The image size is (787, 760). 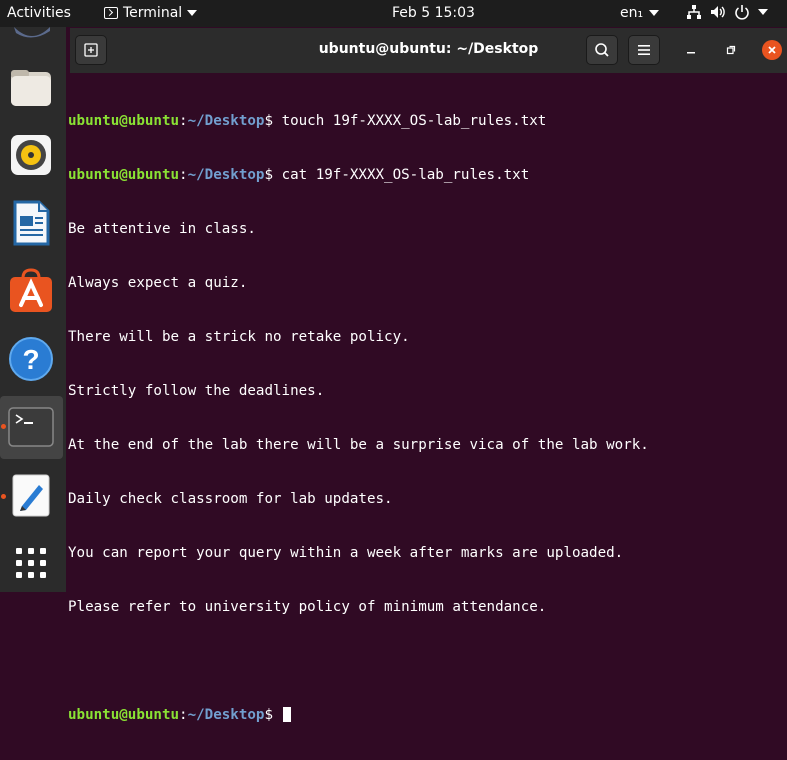 I want to click on dock: ?, so click(x=33, y=309).